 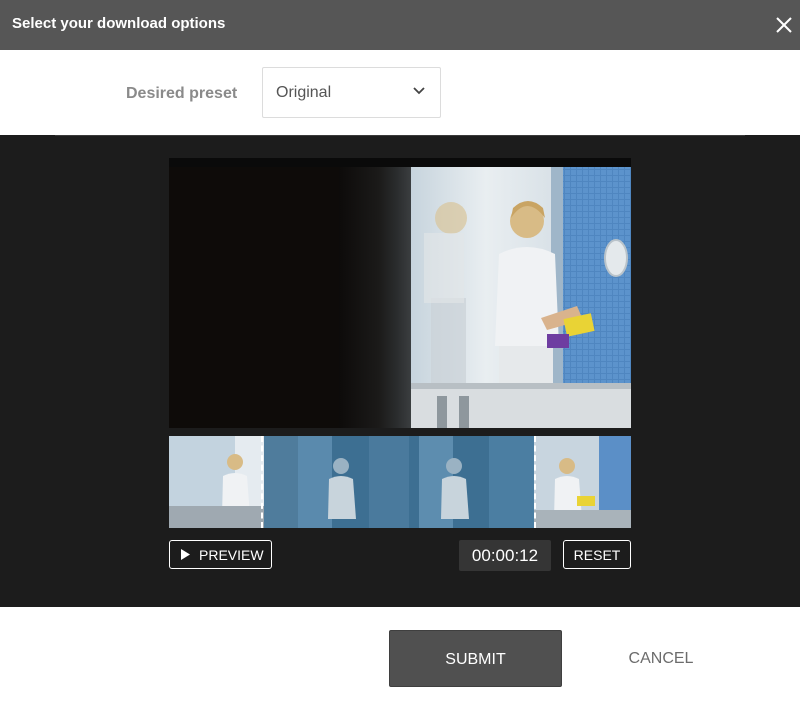 What do you see at coordinates (231, 555) in the screenshot?
I see `preview-label: PREVIEW` at bounding box center [231, 555].